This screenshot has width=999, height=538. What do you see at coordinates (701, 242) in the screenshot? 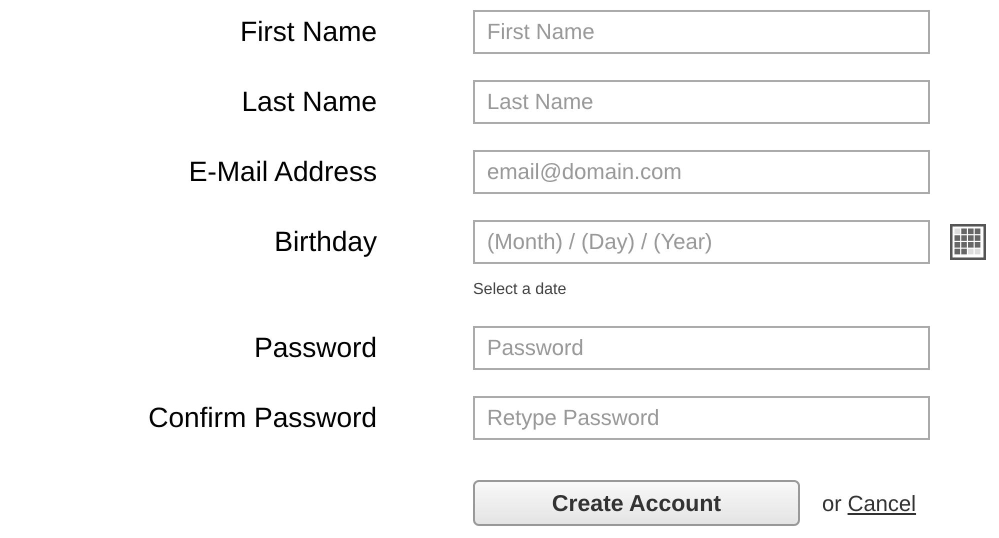
I see `input-field: (Month) / (Day) / (Year)` at bounding box center [701, 242].